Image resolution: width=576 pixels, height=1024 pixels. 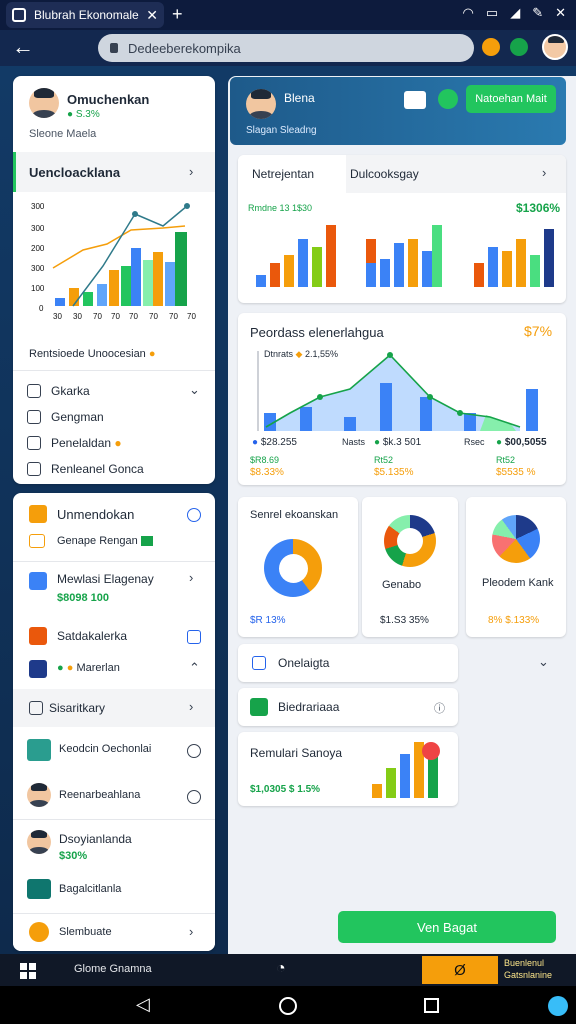 What do you see at coordinates (114, 636) in the screenshot?
I see `sidebar-item: Satdakalerka` at bounding box center [114, 636].